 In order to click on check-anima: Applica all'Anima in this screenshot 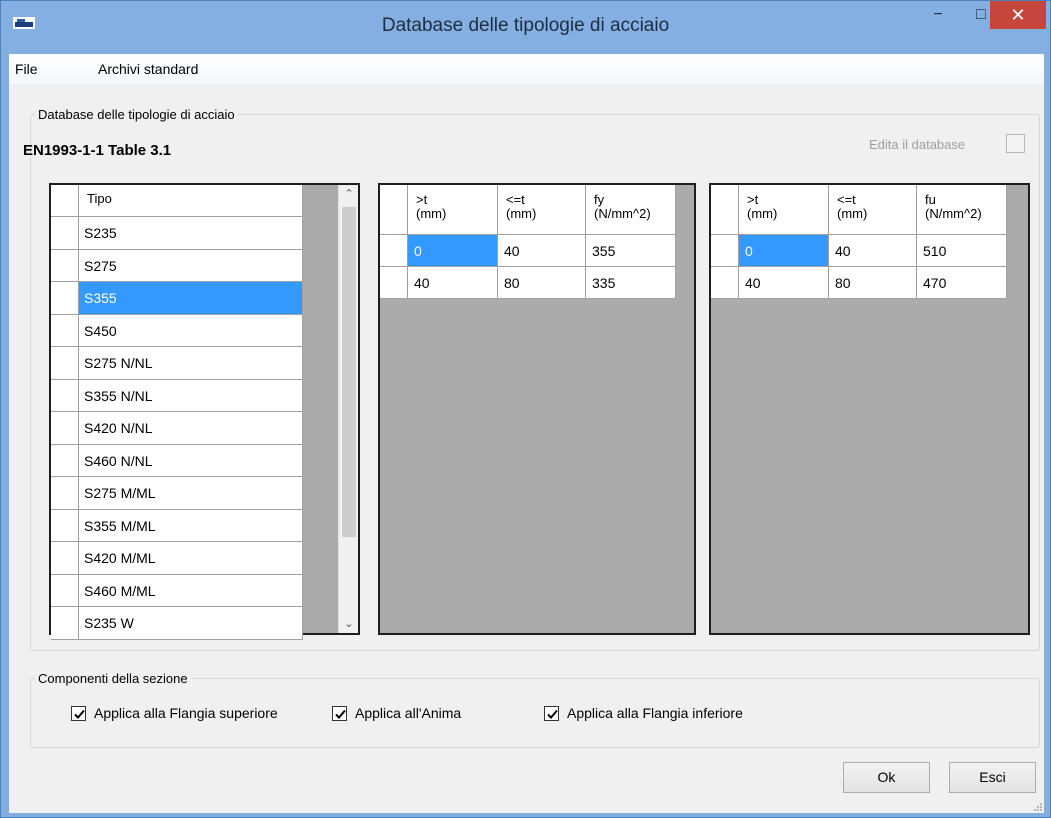, I will do `click(396, 713)`.